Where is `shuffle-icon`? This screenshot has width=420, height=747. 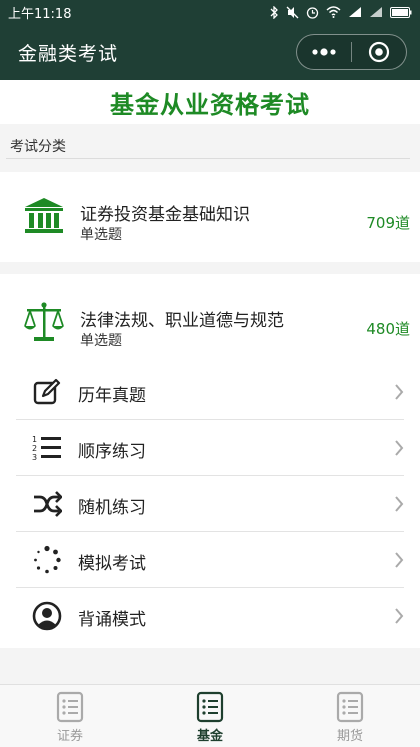 shuffle-icon is located at coordinates (48, 504).